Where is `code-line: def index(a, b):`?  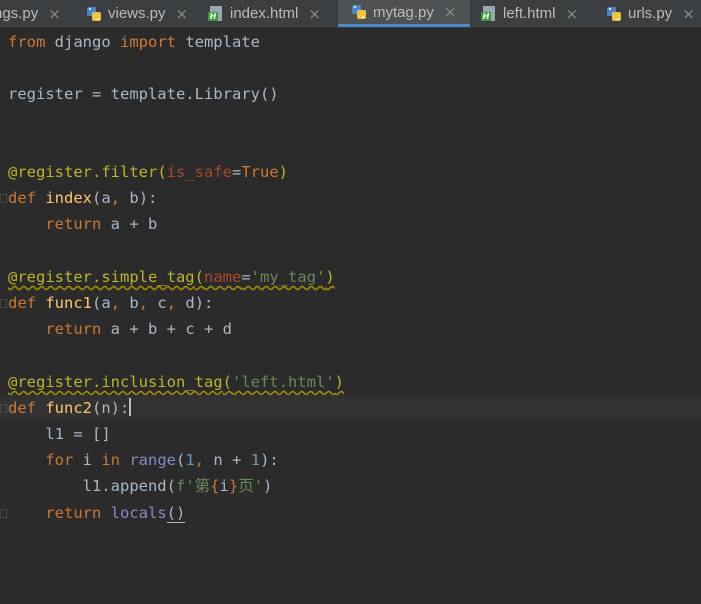
code-line: def index(a, b): is located at coordinates (350, 198).